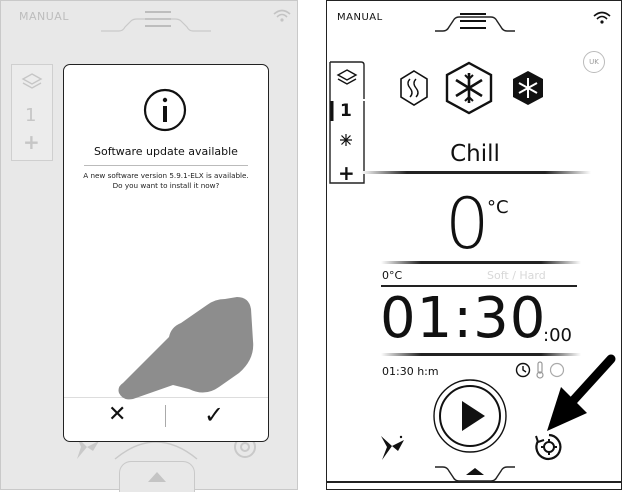 This screenshot has width=622, height=492. Describe the element at coordinates (392, 275) in the screenshot. I see `temperature-setpoint: 0°C` at that location.